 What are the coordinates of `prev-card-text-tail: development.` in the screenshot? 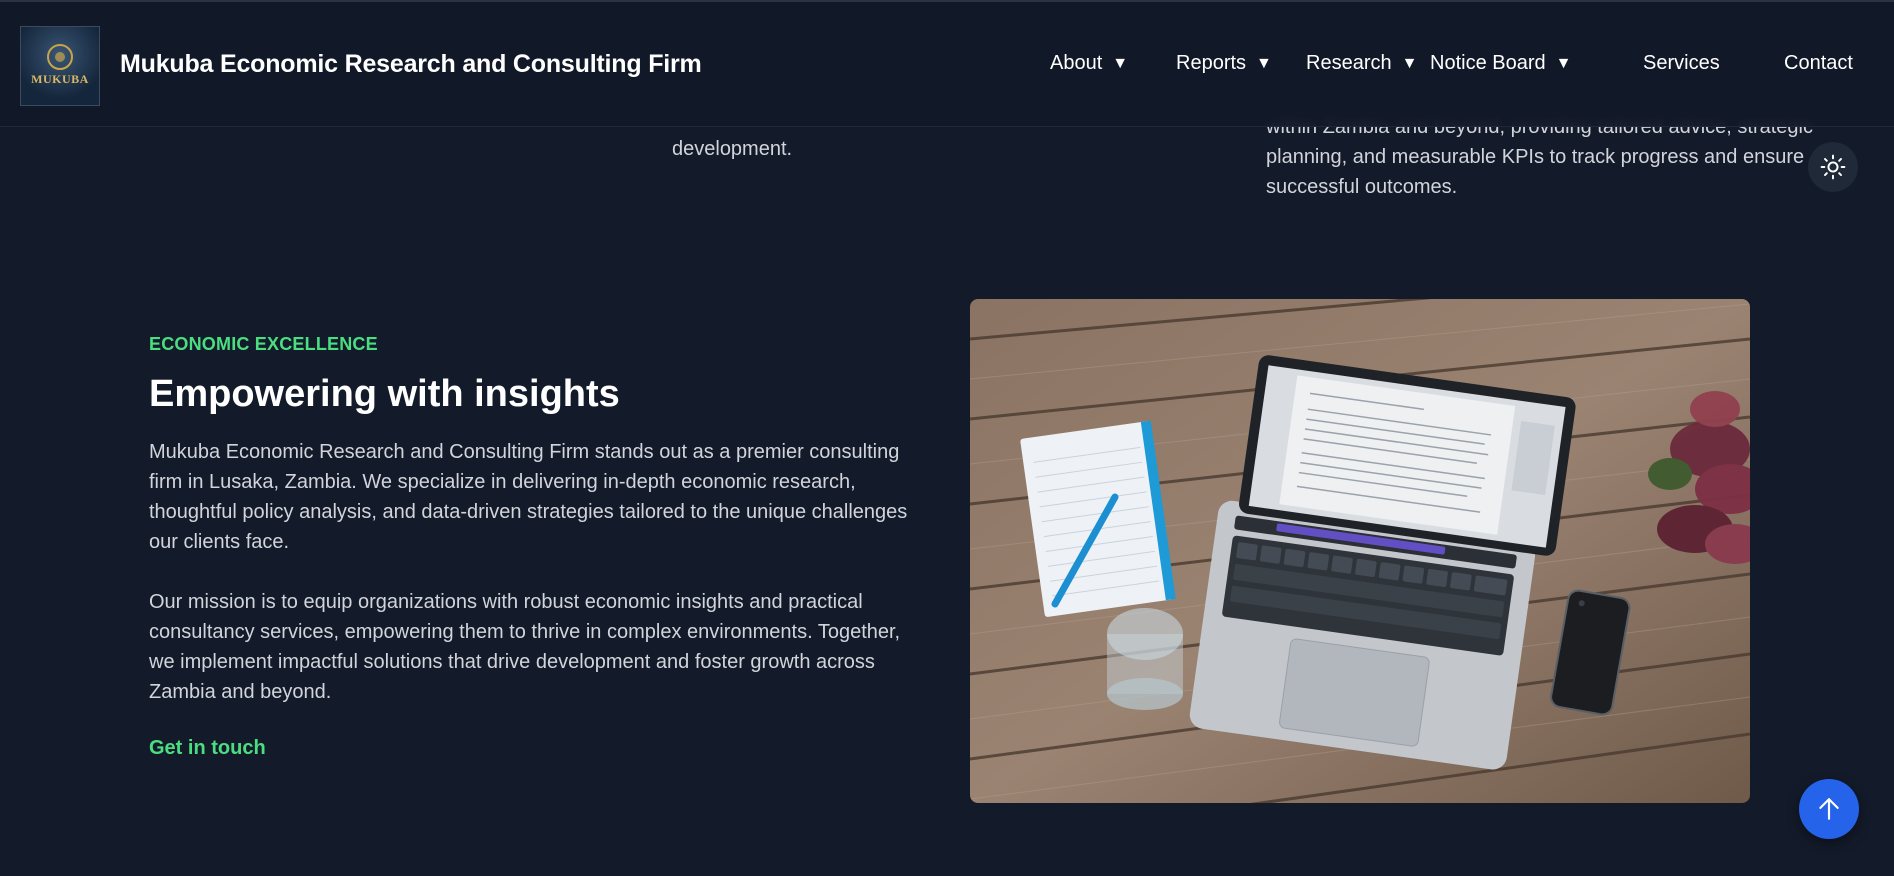 It's located at (732, 149).